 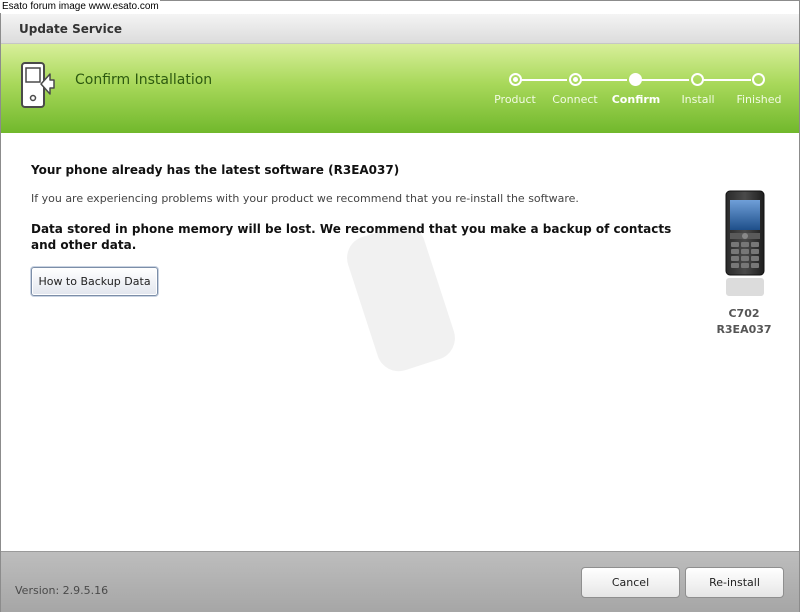 I want to click on device-model: C702, so click(x=744, y=313).